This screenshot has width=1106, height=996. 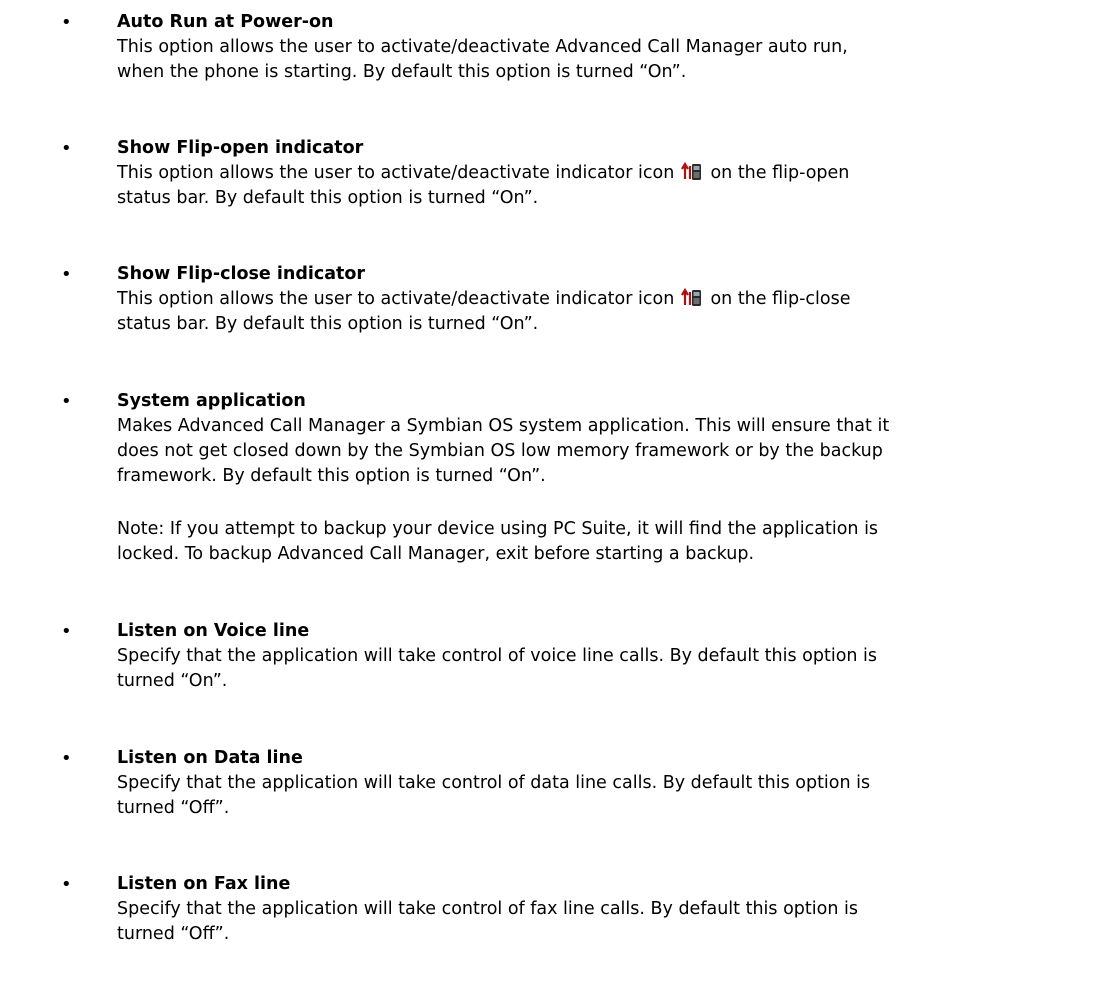 I want to click on option-title: Listen on Voice line, so click(x=213, y=631).